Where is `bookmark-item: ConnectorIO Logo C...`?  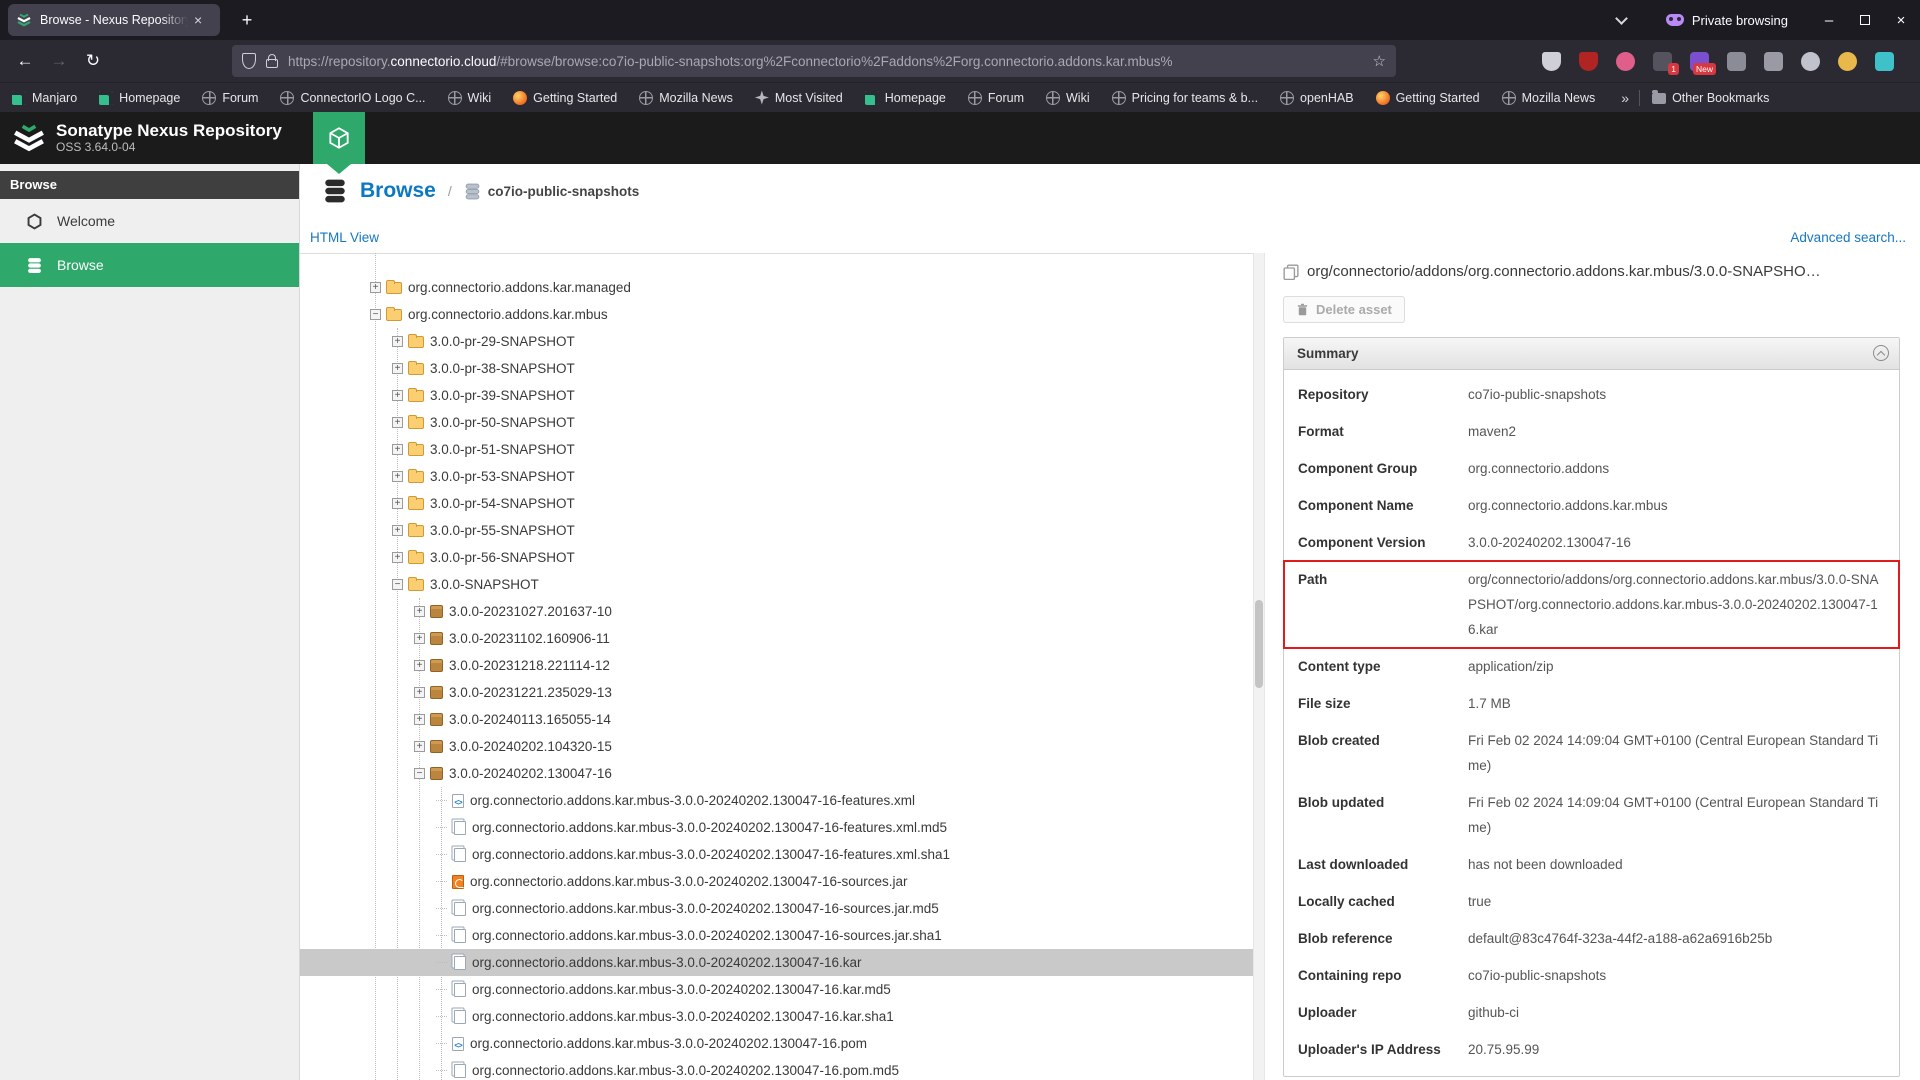
bookmark-item: ConnectorIO Logo C... is located at coordinates (353, 97).